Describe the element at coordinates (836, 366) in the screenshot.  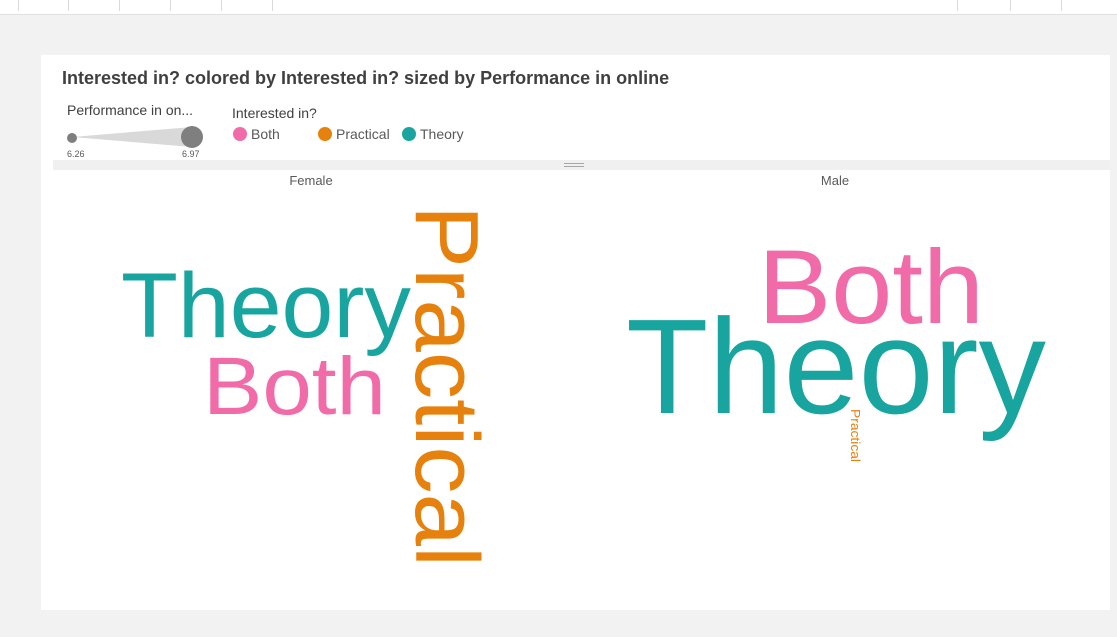
I see `word-male-theory: Theory` at that location.